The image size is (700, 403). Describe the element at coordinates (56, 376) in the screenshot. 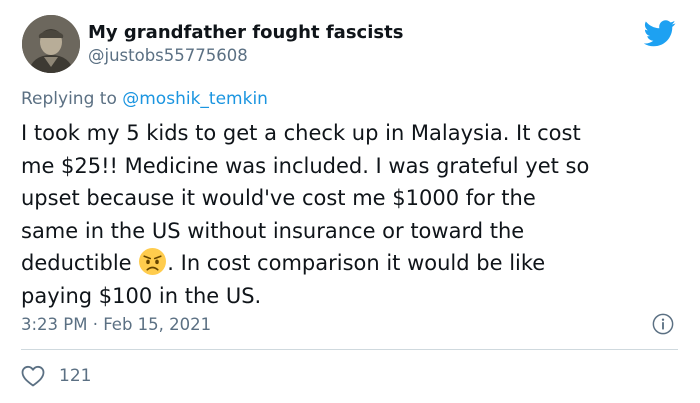

I see `like-button: 121` at that location.